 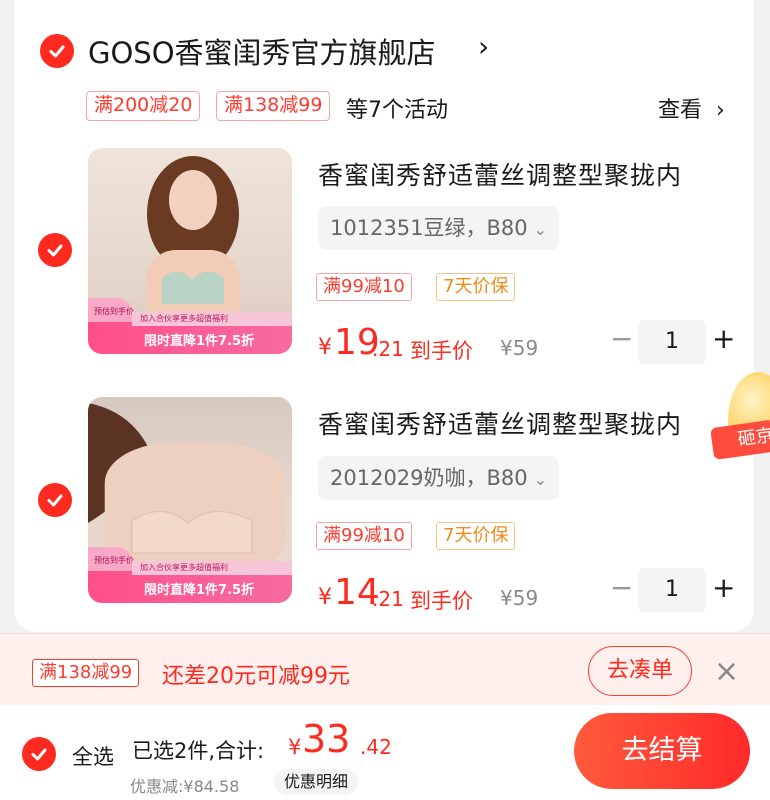 I want to click on total-integer: 33, so click(x=326, y=739).